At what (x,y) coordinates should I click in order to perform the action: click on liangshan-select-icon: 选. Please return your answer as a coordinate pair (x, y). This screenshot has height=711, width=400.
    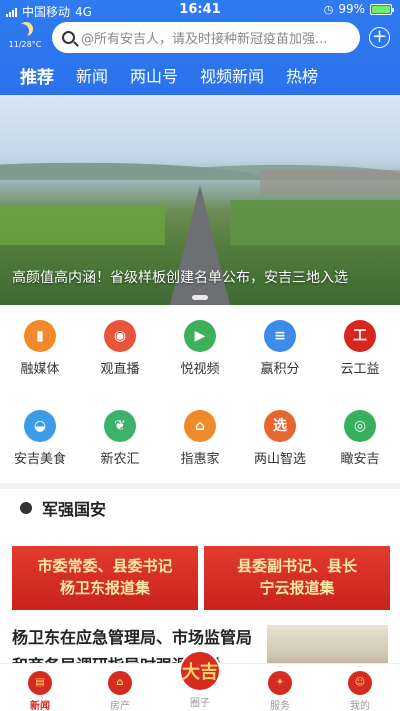
    Looking at the image, I should click on (280, 426).